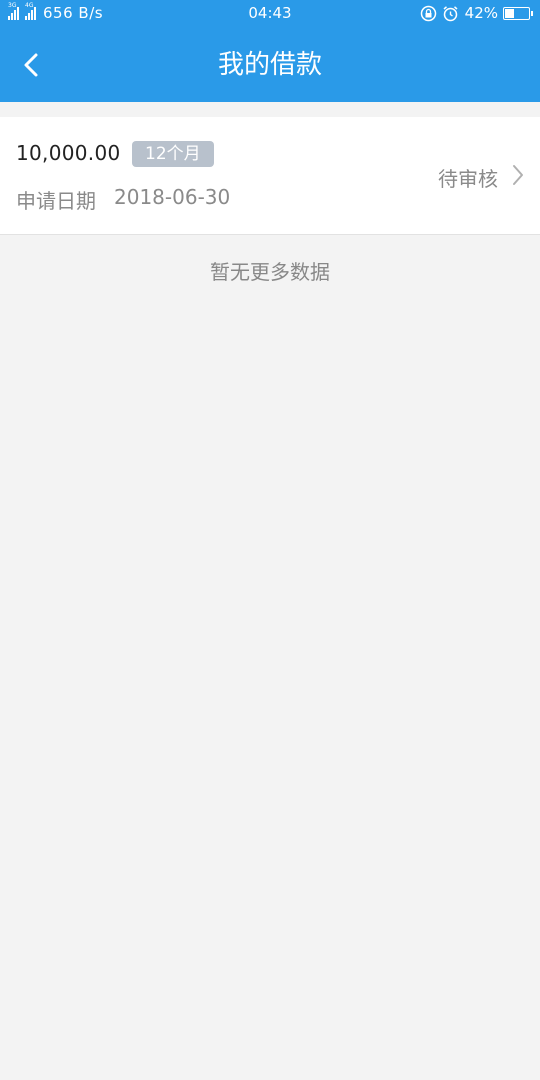 The image size is (540, 1080). I want to click on loan-list-item: 10,000.00 12个月 申请日期 2018-06-30 待审核, so click(270, 176).